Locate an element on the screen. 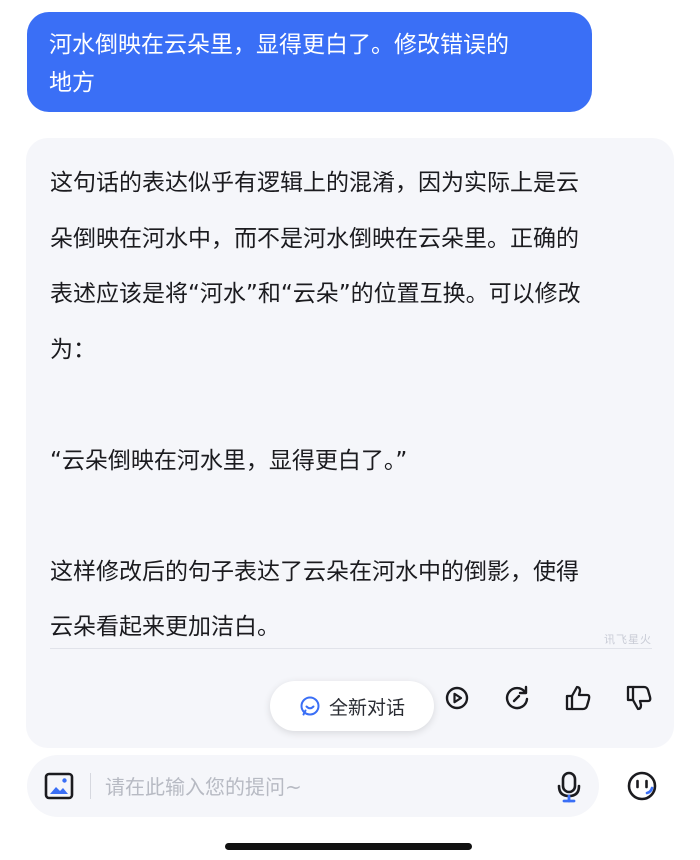 This screenshot has width=700, height=860. answer-line: “云朵倒映在河水里，显得更白了。” is located at coordinates (229, 460).